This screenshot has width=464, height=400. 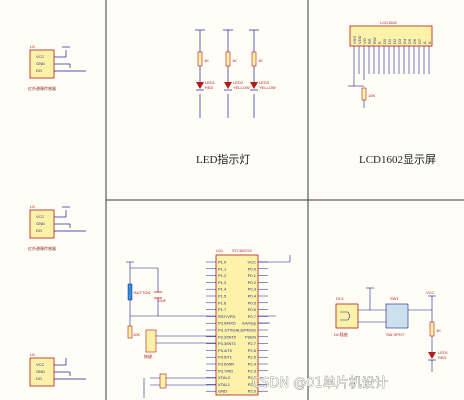 I want to click on power-jack, so click(x=347, y=316).